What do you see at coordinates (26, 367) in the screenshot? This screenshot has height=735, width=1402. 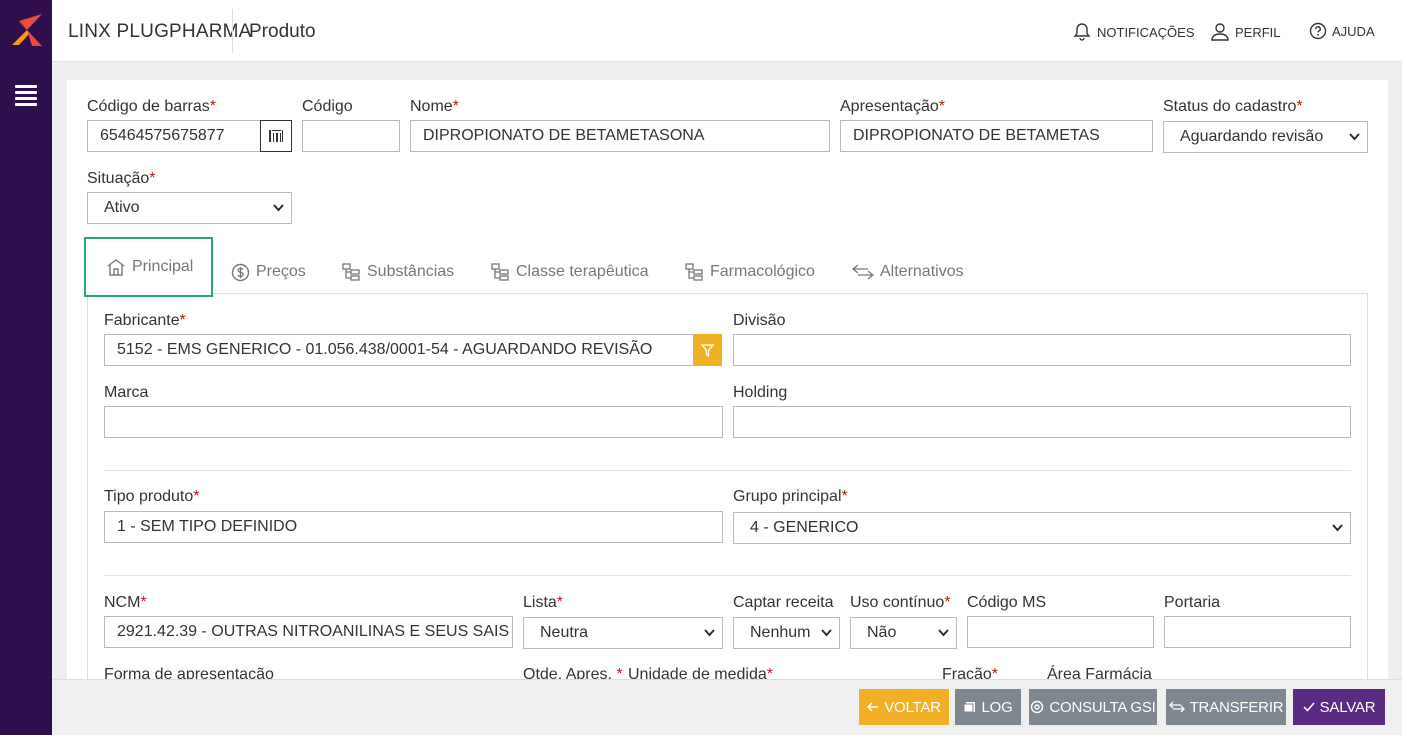 I see `sidebar` at bounding box center [26, 367].